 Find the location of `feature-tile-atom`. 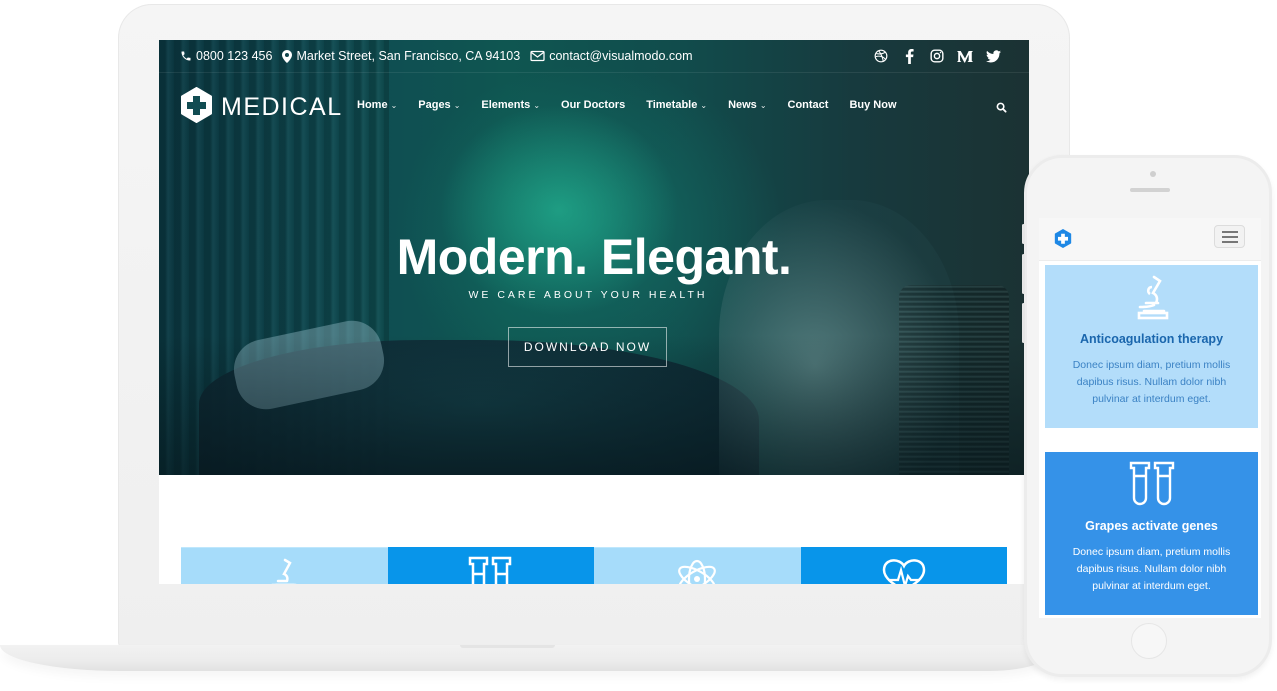

feature-tile-atom is located at coordinates (697, 565).